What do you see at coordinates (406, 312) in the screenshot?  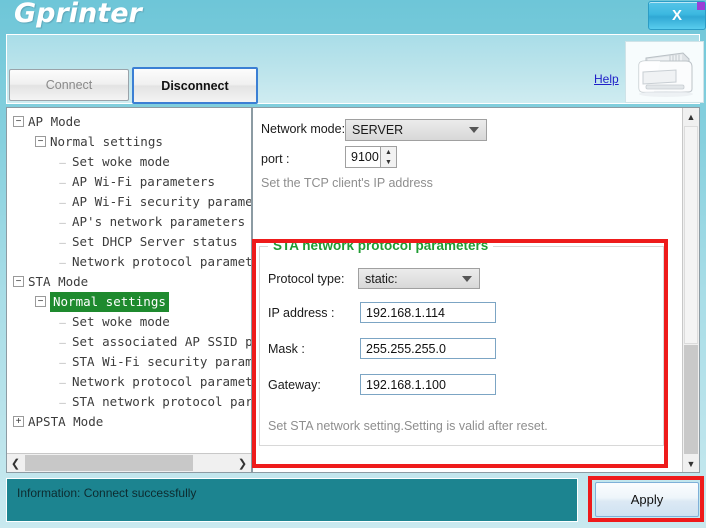 I see `ip-address-value: 192.168.1.114` at bounding box center [406, 312].